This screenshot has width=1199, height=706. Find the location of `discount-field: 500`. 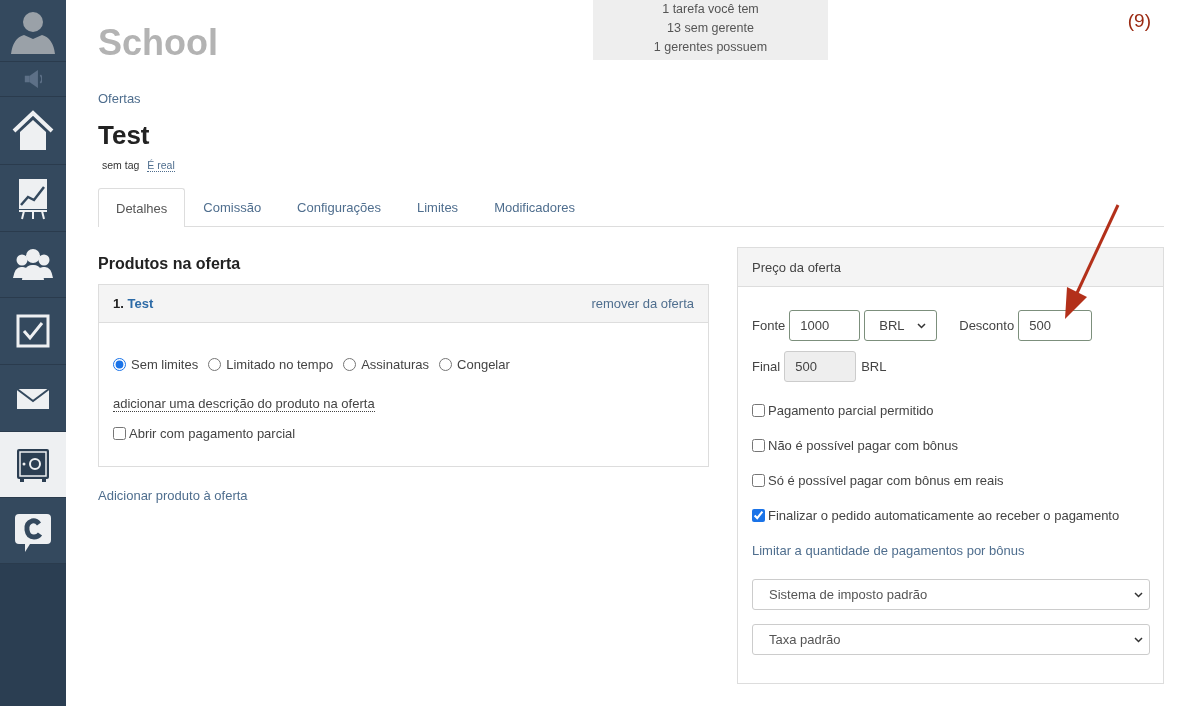

discount-field: 500 is located at coordinates (1055, 325).